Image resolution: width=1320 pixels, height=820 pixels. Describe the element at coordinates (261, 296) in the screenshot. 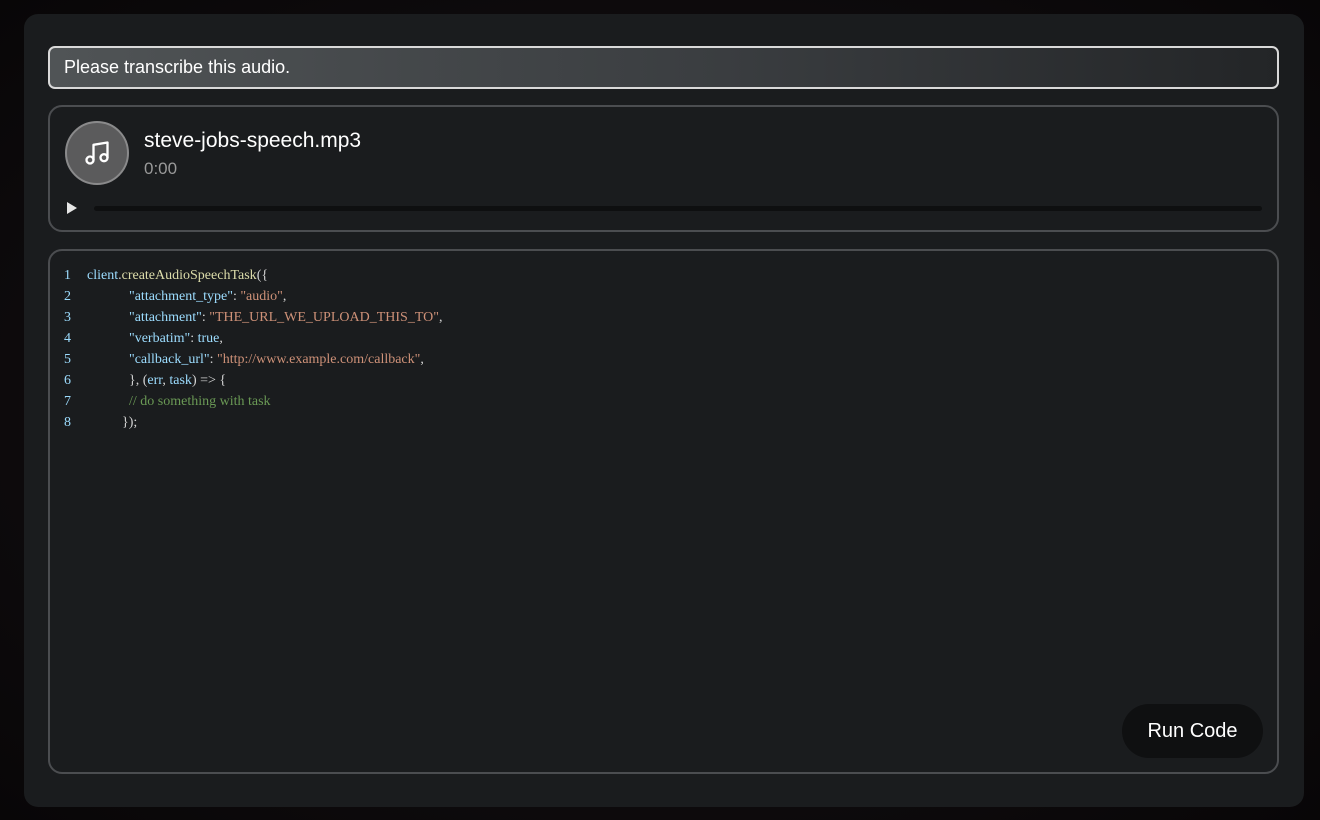

I see `code-token: "audio"` at that location.